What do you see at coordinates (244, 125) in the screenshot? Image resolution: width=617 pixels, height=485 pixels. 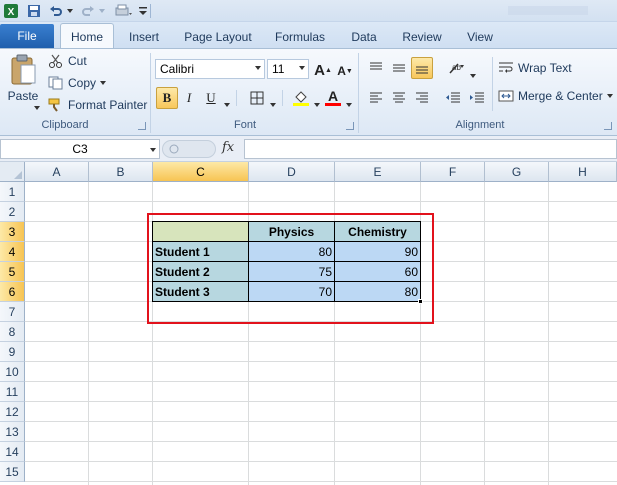 I see `font-group-label: Font` at bounding box center [244, 125].